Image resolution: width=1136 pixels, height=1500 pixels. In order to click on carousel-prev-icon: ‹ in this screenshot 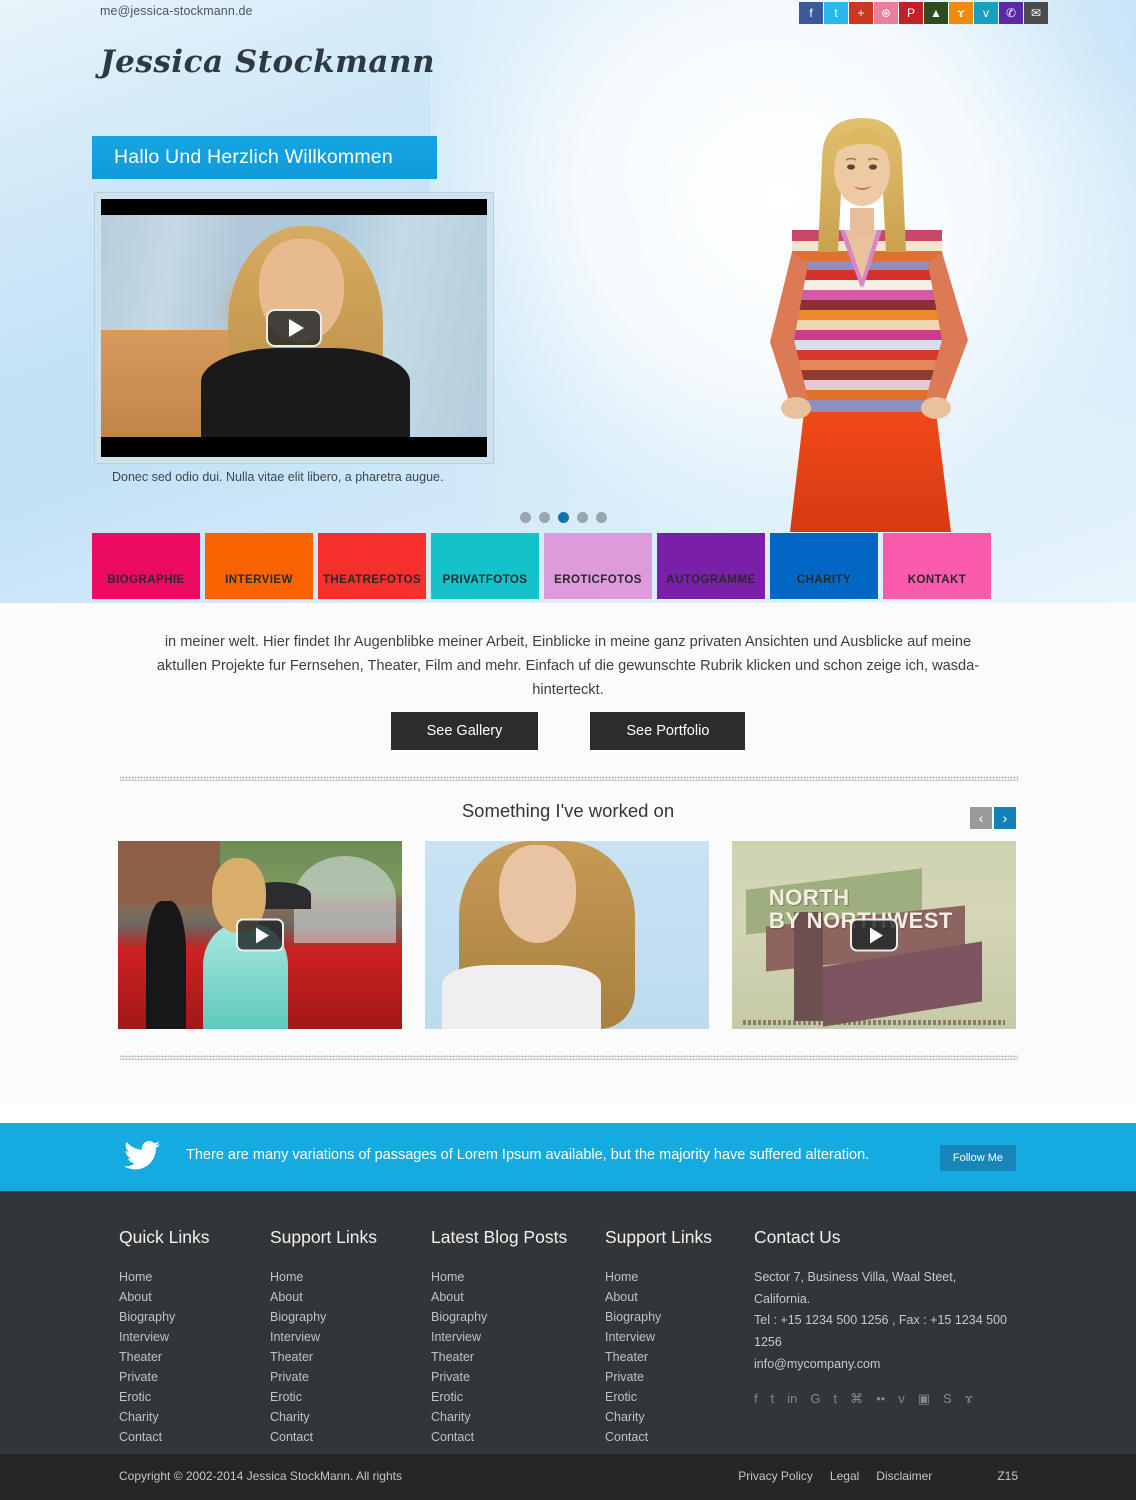, I will do `click(981, 818)`.